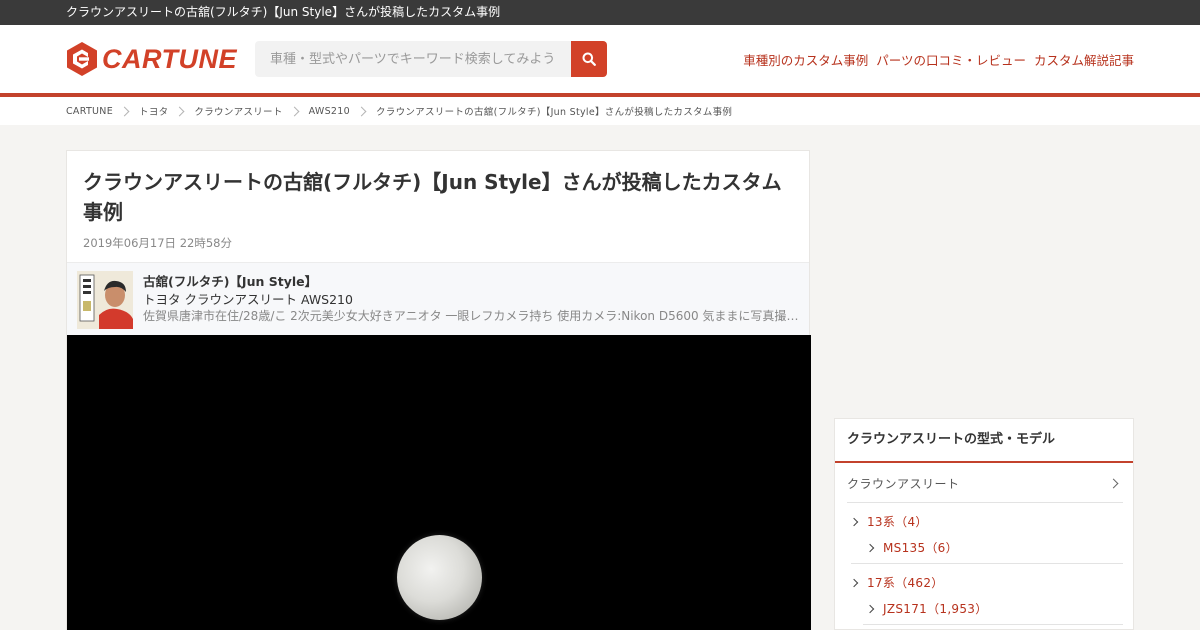  What do you see at coordinates (248, 298) in the screenshot?
I see `user-car: トヨタ クラウンアスリート AWS210` at bounding box center [248, 298].